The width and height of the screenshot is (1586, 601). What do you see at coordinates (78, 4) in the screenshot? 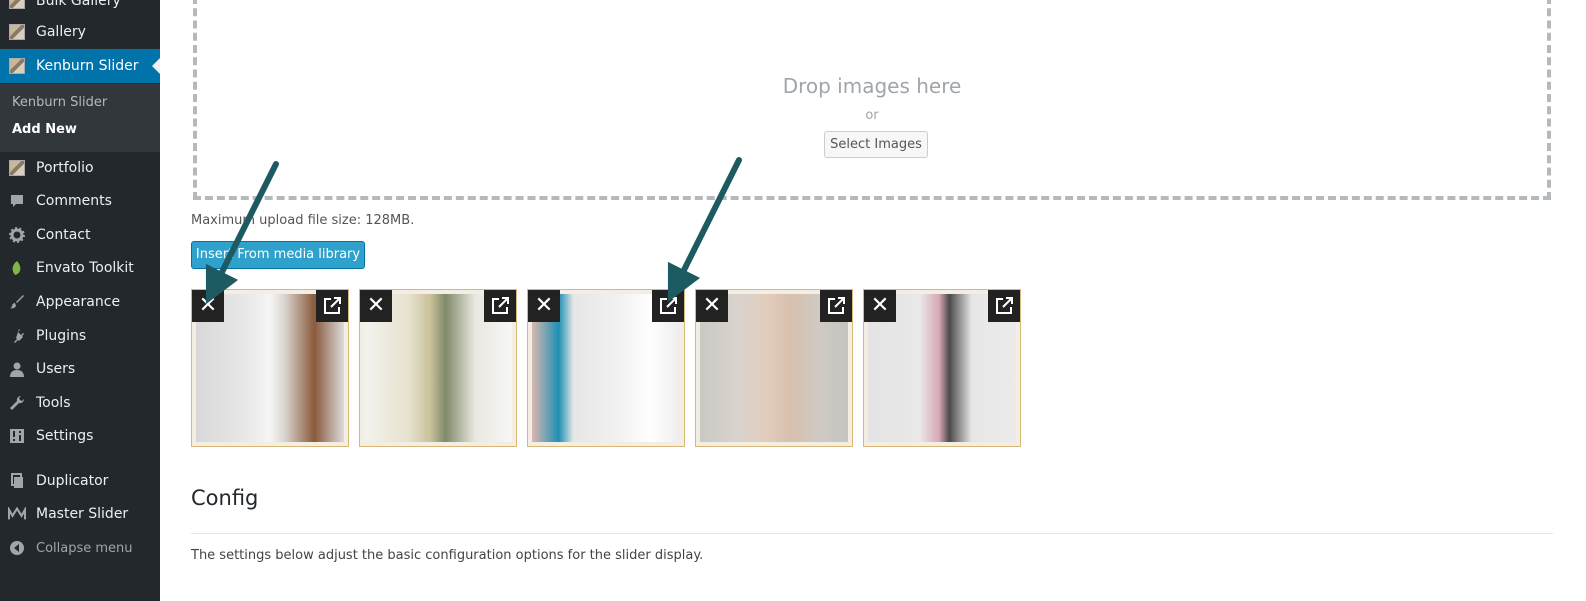
I see `sidebar-item-label: Bulk Gallery` at bounding box center [78, 4].